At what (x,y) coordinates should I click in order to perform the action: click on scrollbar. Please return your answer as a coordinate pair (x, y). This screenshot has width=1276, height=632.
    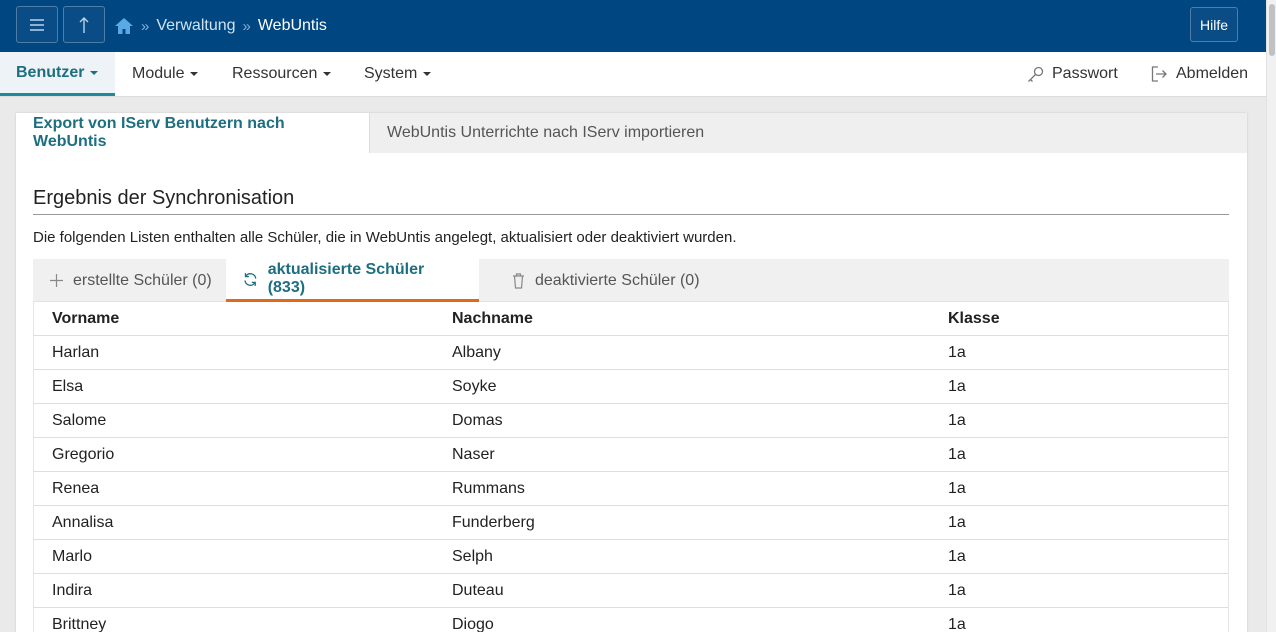
    Looking at the image, I should click on (1271, 316).